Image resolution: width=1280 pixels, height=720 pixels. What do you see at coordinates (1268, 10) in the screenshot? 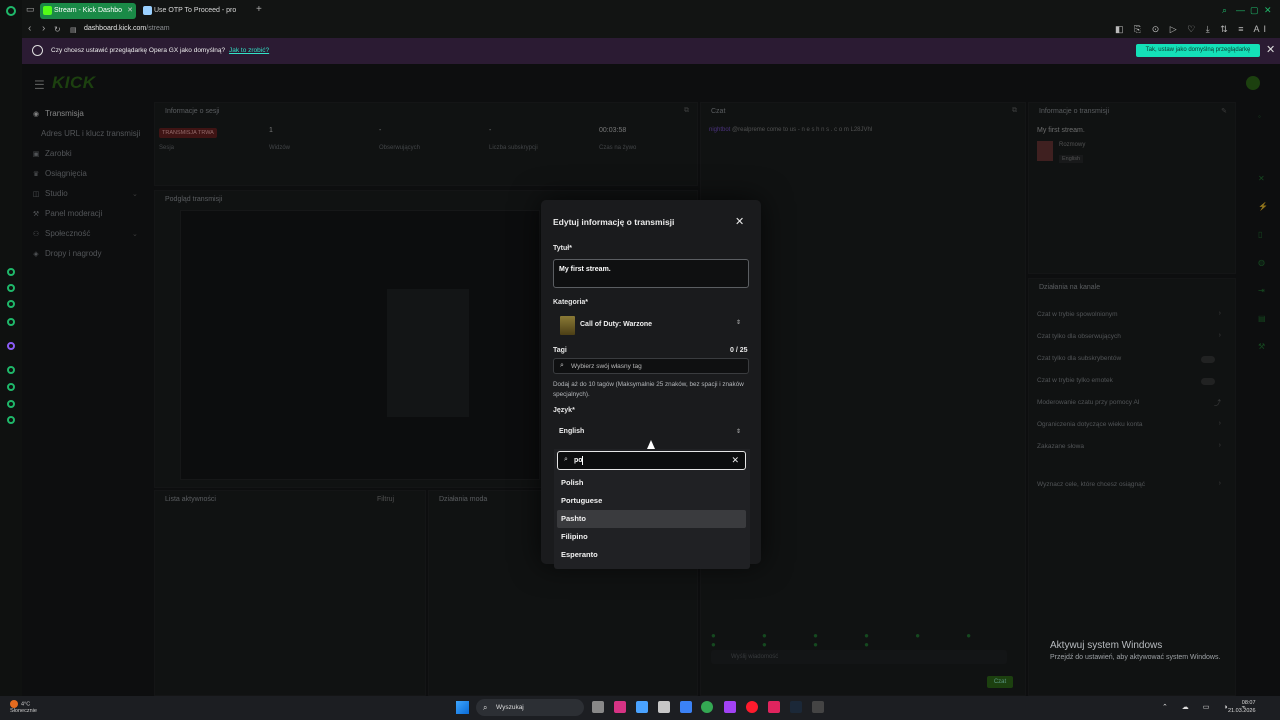
I see `close-window-icon: ✕` at bounding box center [1268, 10].